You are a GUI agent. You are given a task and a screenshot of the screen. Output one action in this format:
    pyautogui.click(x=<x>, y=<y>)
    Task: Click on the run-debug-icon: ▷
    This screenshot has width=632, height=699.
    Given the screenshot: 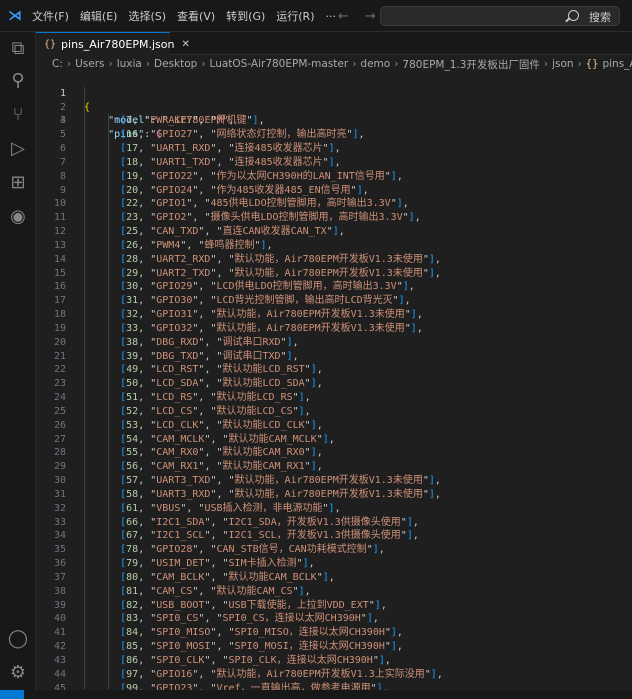 What is the action you would take?
    pyautogui.click(x=18, y=149)
    